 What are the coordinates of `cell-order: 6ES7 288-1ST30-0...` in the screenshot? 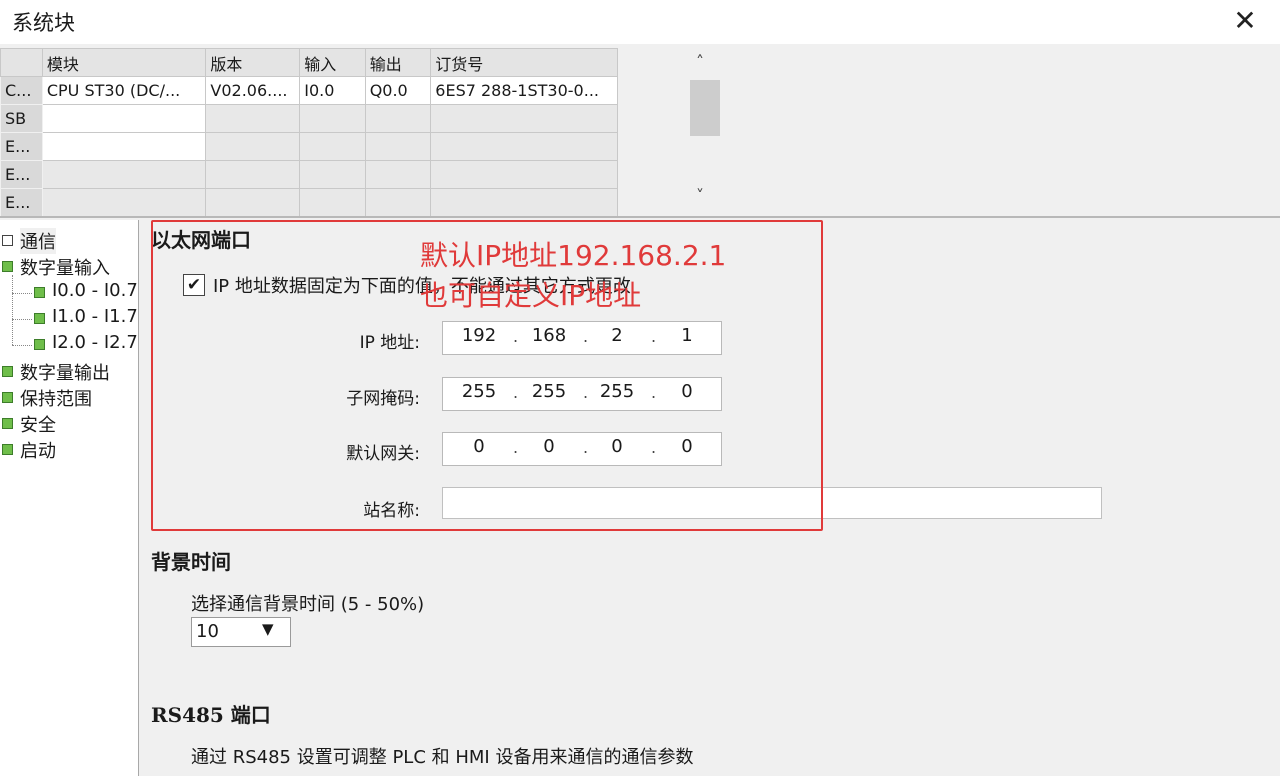 It's located at (524, 90).